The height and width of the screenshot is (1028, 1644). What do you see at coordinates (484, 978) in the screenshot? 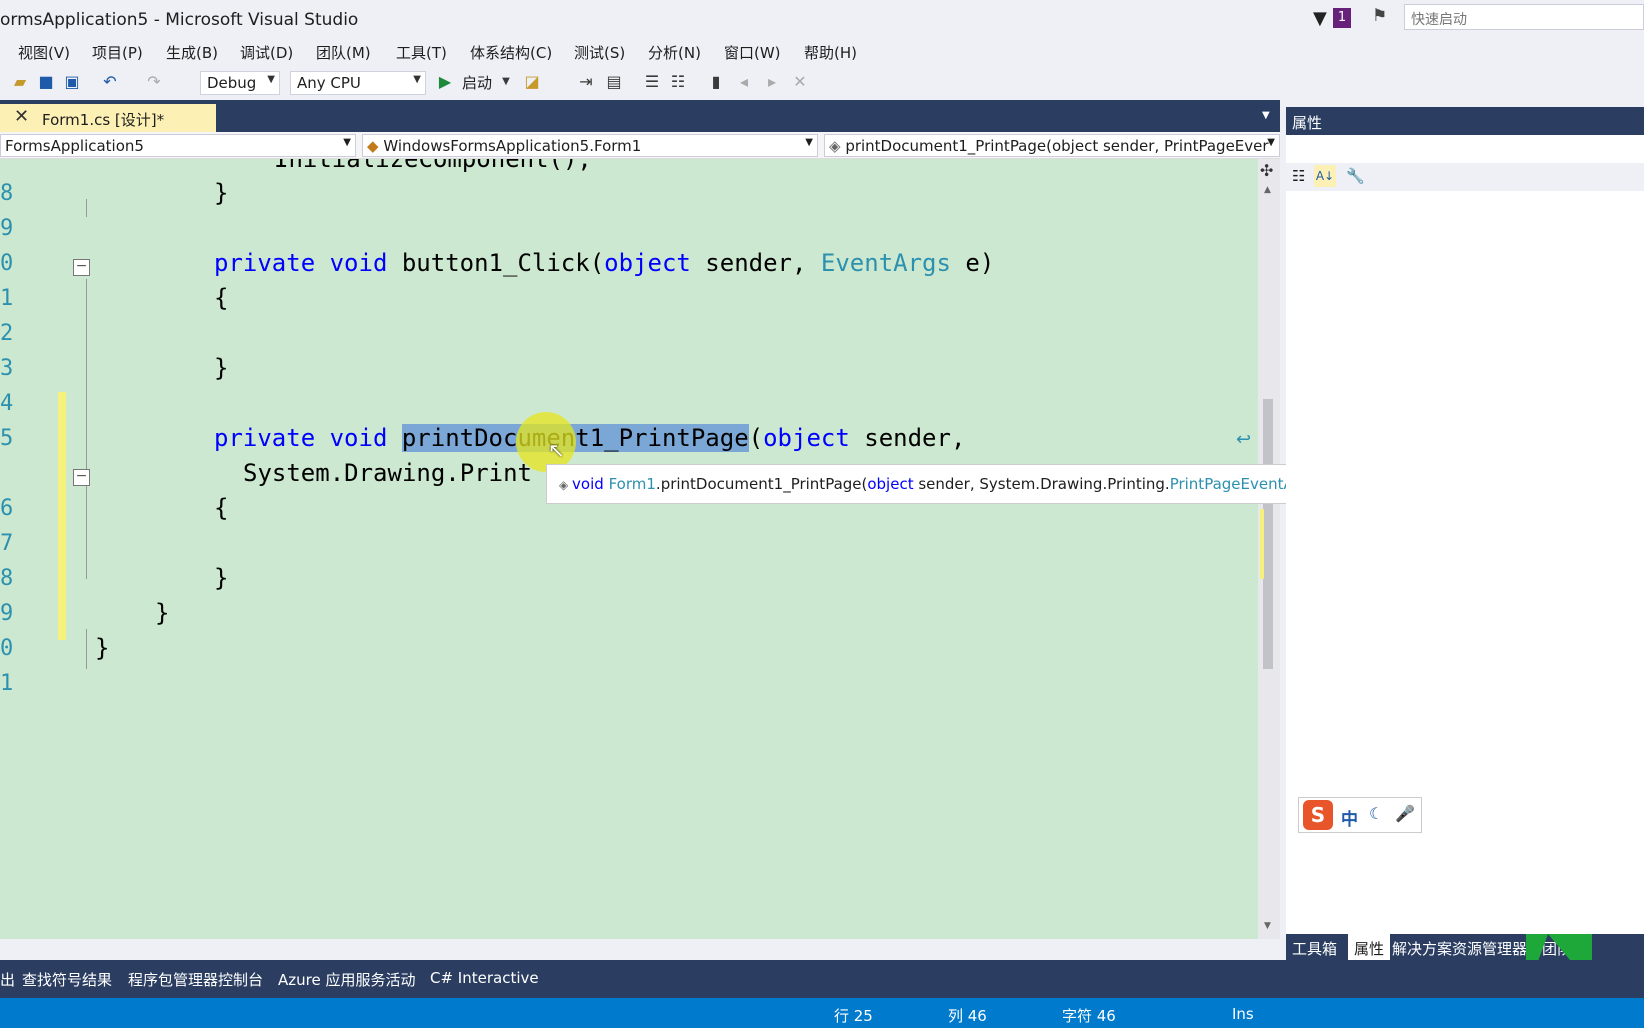
I see `tab-csharp-interactive: C# Interactive` at bounding box center [484, 978].